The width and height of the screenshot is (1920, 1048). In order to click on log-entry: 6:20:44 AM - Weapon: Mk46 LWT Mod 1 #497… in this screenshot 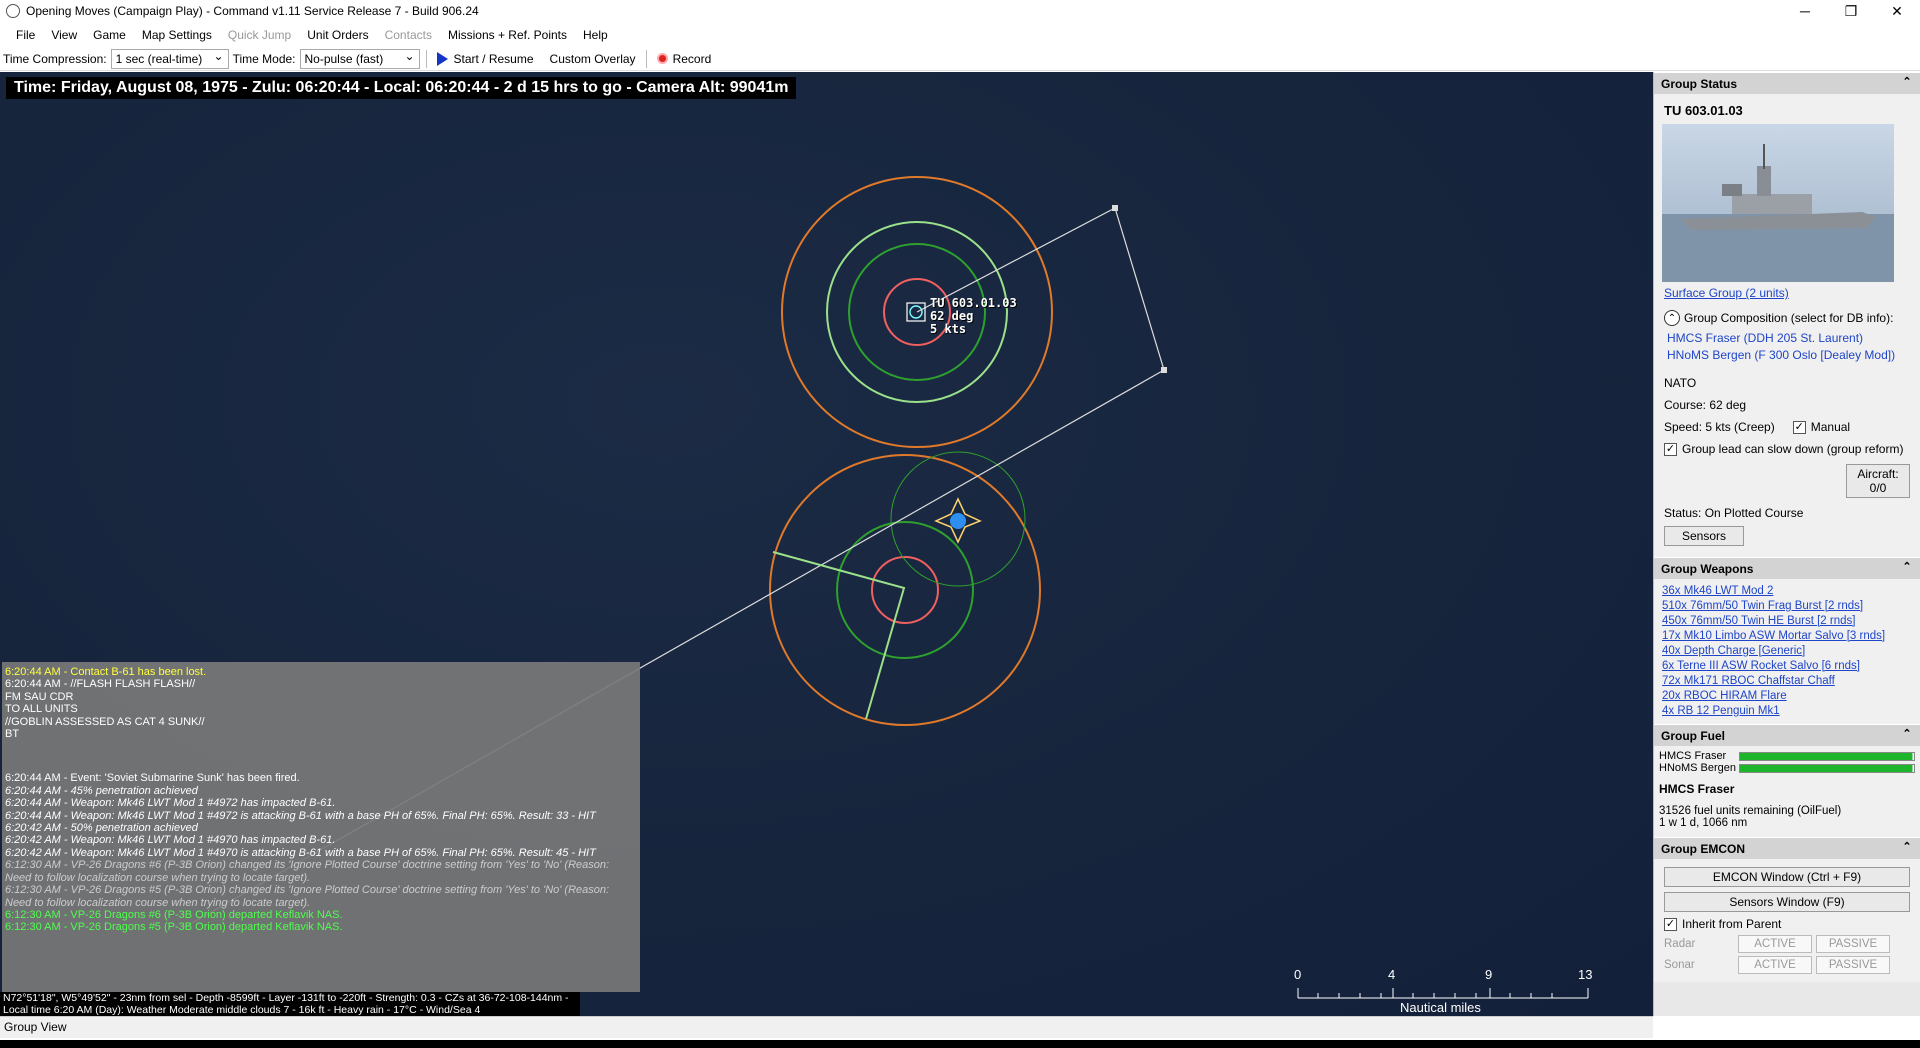, I will do `click(170, 803)`.